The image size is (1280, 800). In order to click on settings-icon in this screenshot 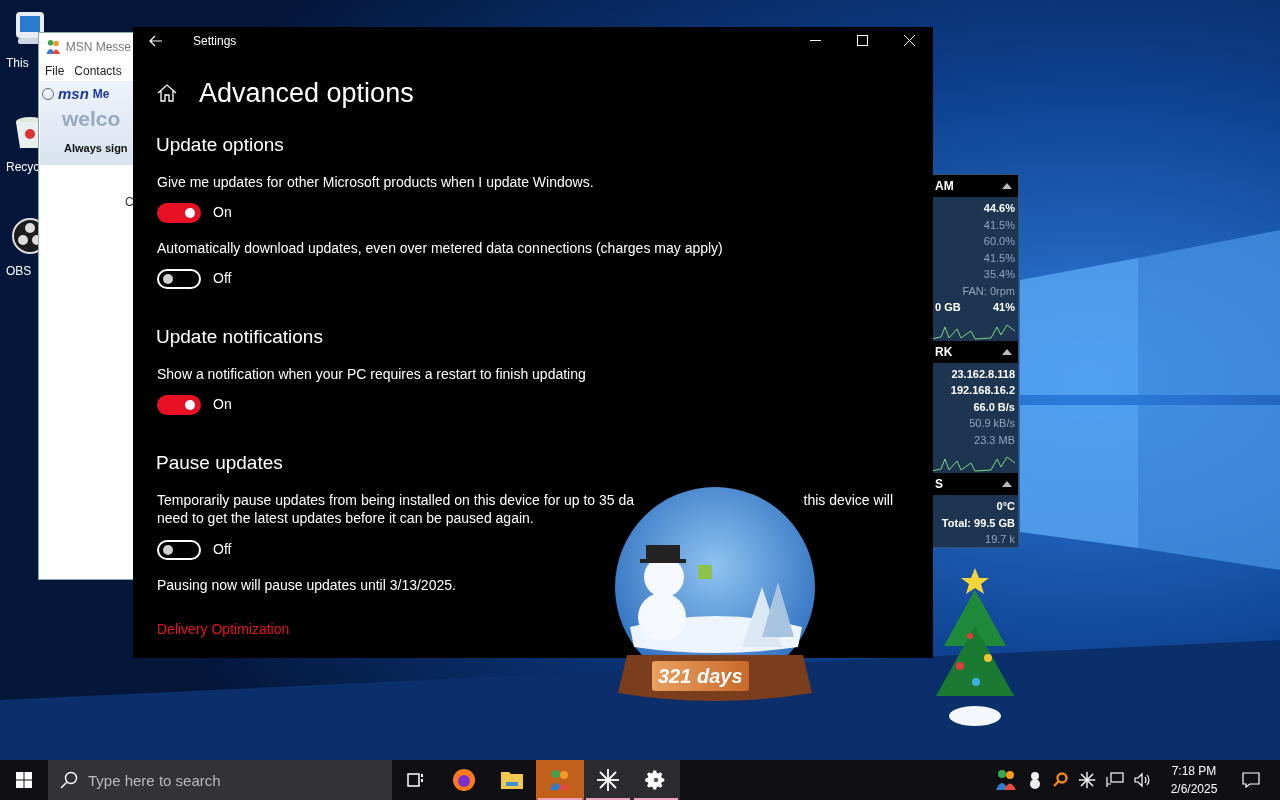, I will do `click(656, 780)`.